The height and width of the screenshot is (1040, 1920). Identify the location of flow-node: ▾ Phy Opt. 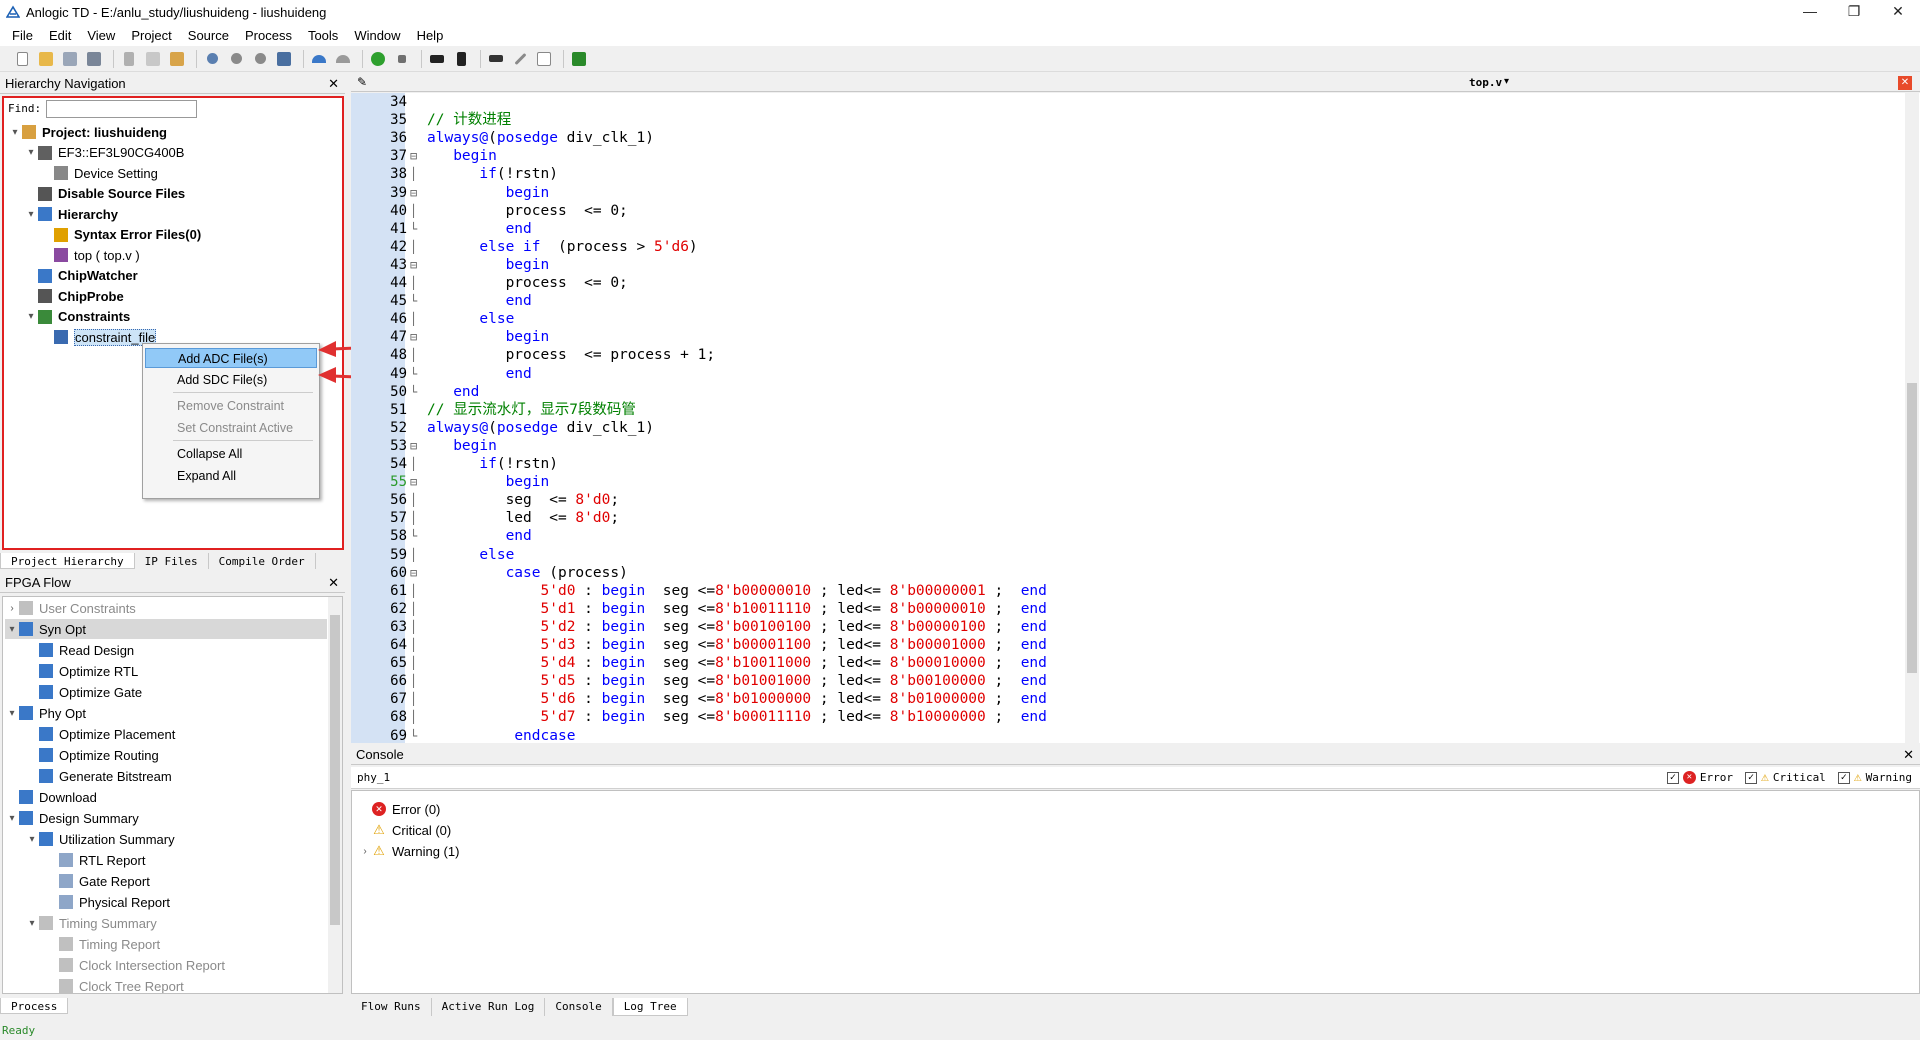
(45, 713).